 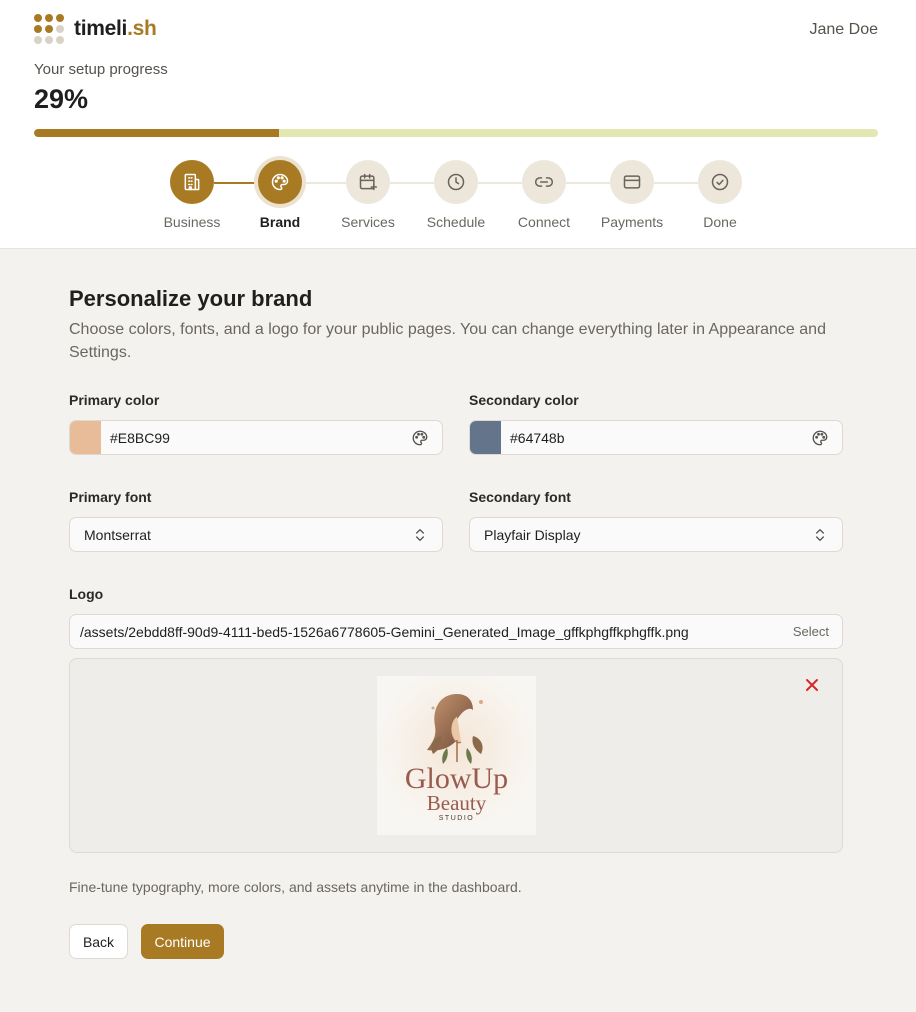 What do you see at coordinates (632, 222) in the screenshot?
I see `step-label: Payments` at bounding box center [632, 222].